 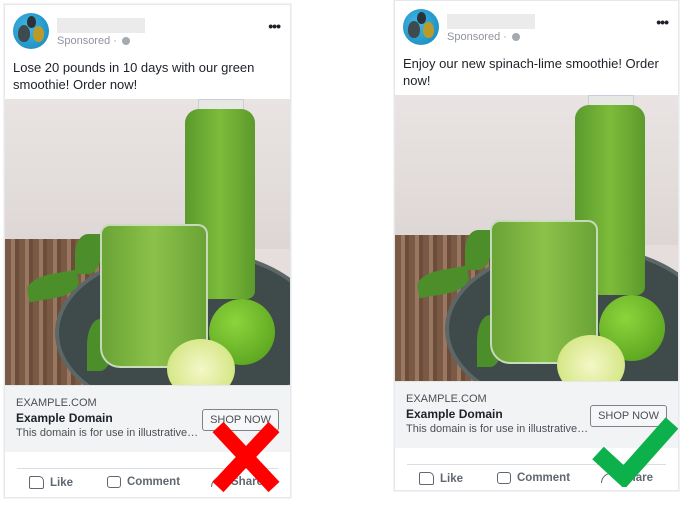 I want to click on check-stroke, so click(x=635, y=452).